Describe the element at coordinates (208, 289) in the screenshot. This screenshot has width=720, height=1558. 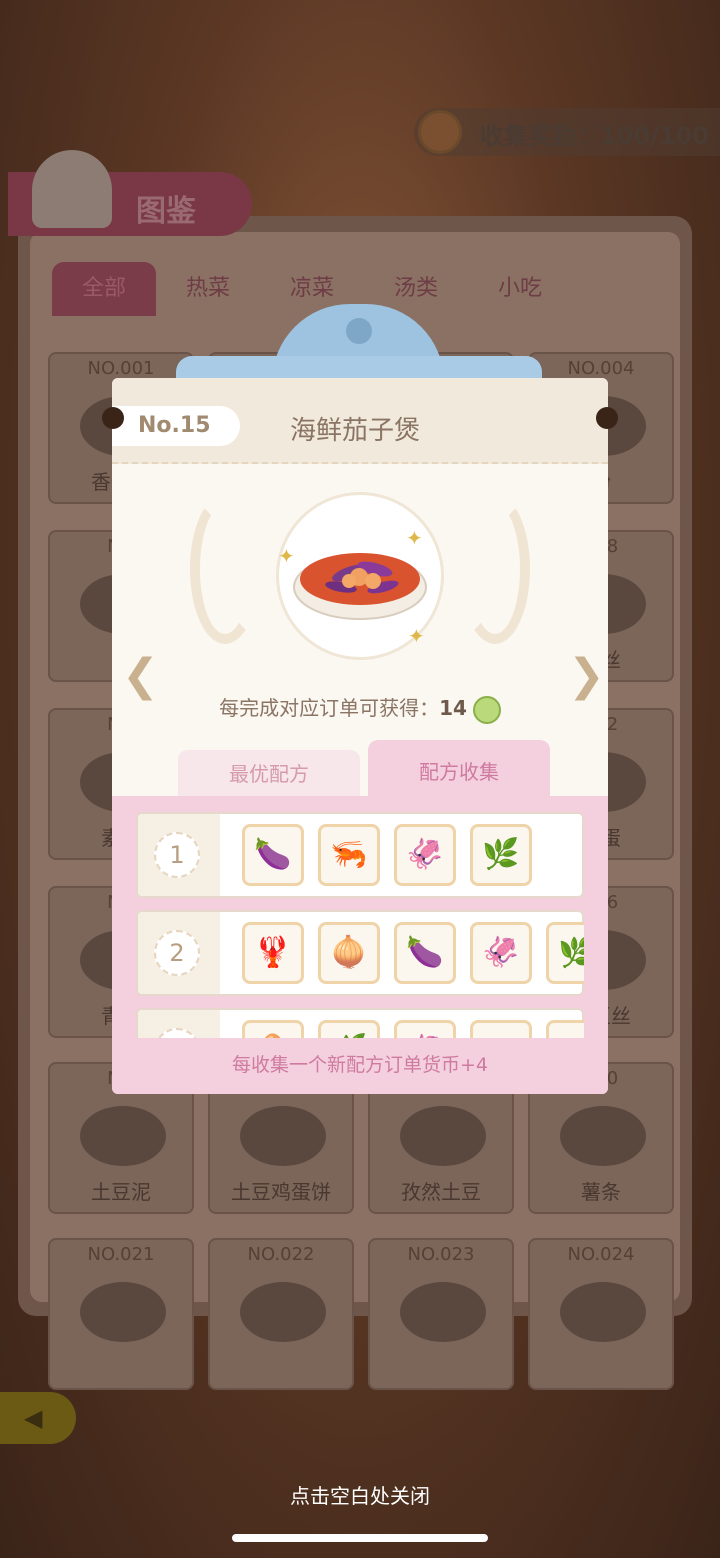
I see `tab-hot-dishes: 热菜` at that location.